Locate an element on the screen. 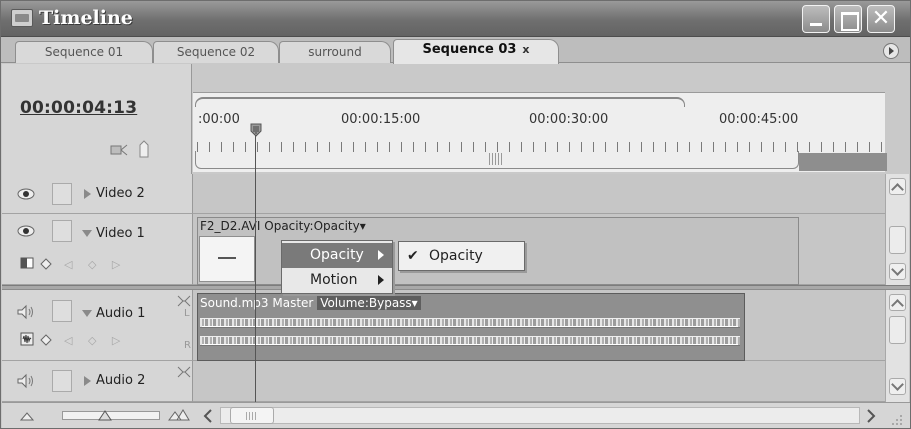 The width and height of the screenshot is (911, 429). waveform-display-icon is located at coordinates (27, 339).